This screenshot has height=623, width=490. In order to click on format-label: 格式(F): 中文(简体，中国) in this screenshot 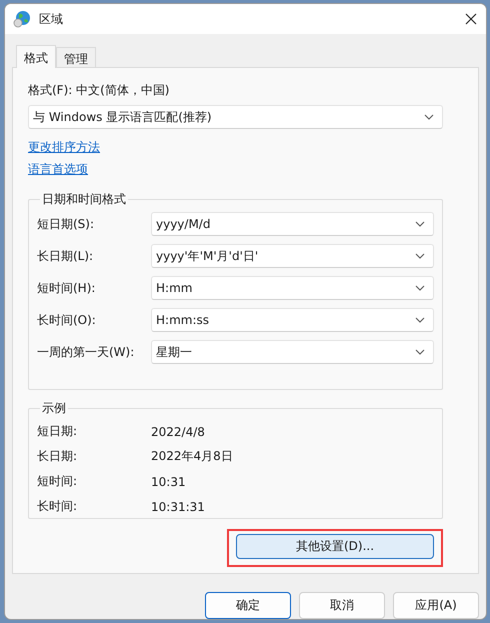, I will do `click(99, 90)`.